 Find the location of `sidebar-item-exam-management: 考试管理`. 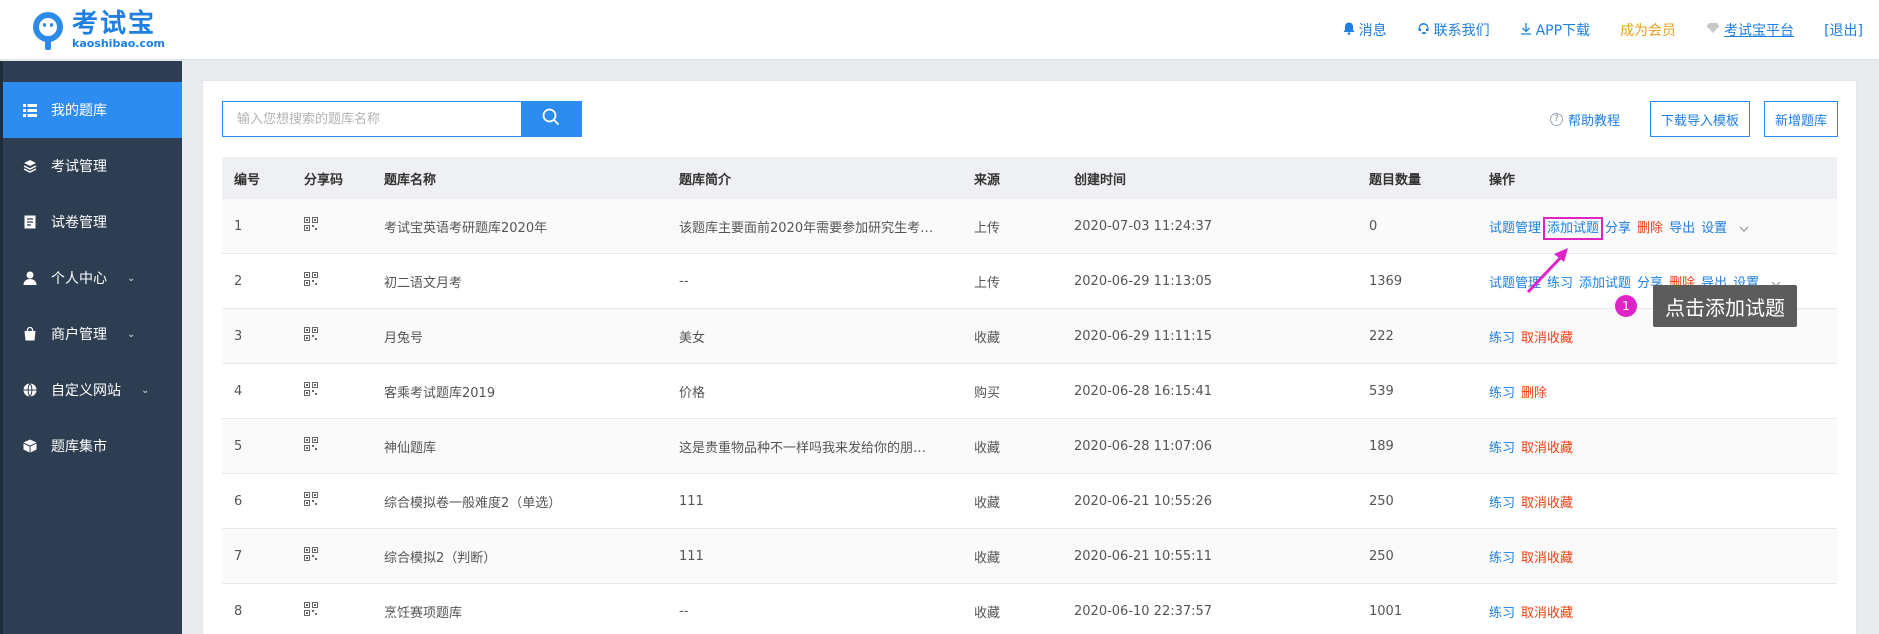

sidebar-item-exam-management: 考试管理 is located at coordinates (92, 166).